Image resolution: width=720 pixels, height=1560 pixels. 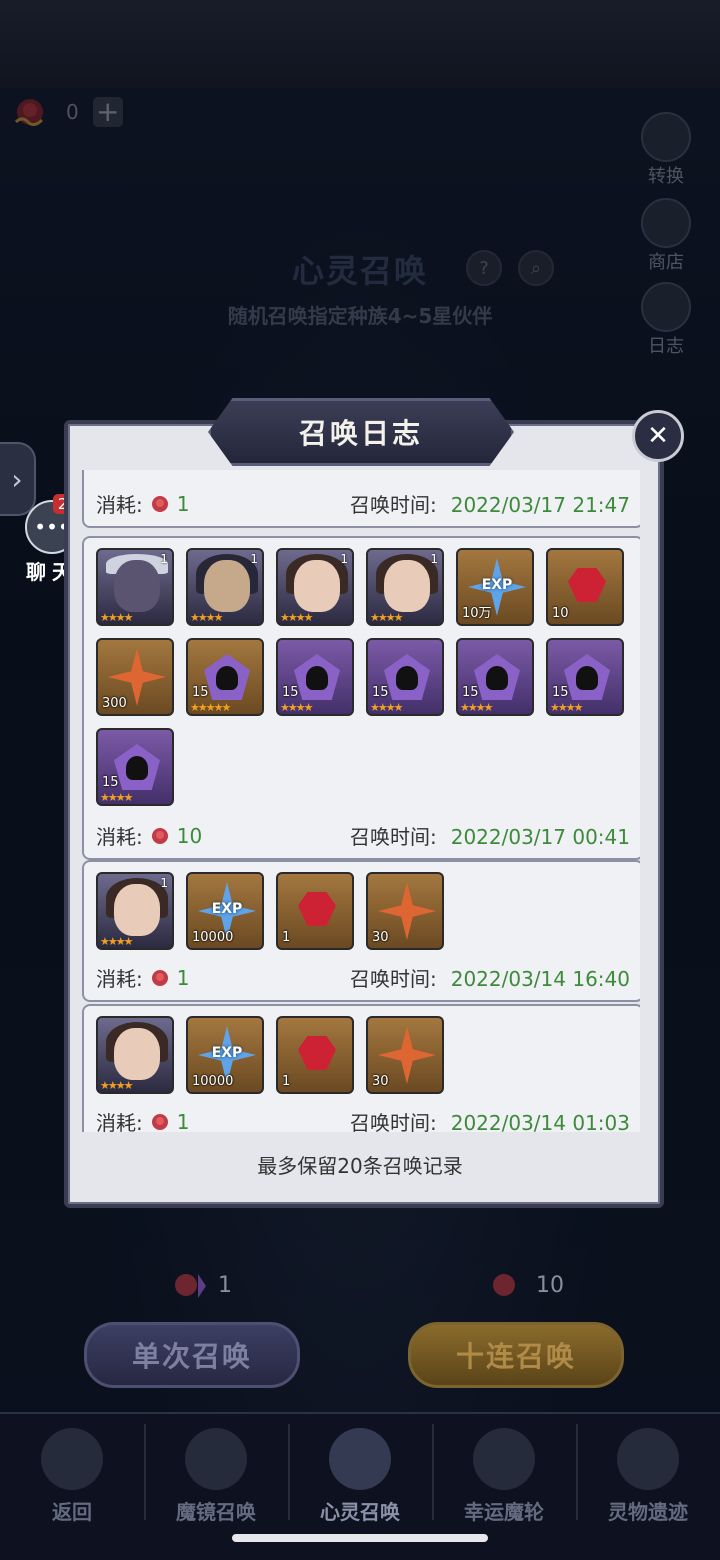 I want to click on nav-mirror-summon: 魔镜召唤, so click(x=216, y=1470).